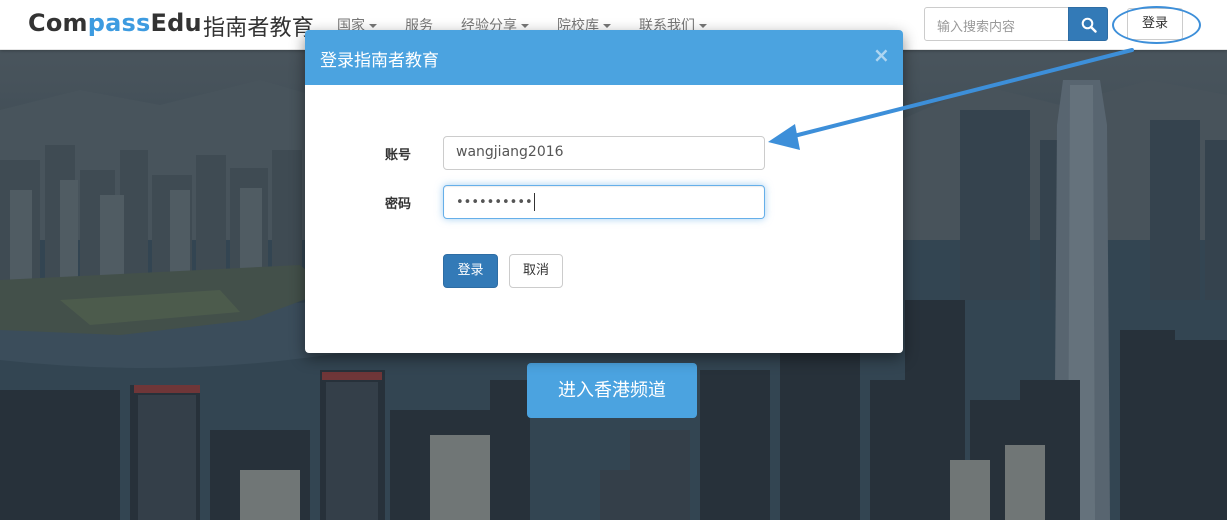 The height and width of the screenshot is (520, 1227). I want to click on logo-text-edu: Edu, so click(176, 23).